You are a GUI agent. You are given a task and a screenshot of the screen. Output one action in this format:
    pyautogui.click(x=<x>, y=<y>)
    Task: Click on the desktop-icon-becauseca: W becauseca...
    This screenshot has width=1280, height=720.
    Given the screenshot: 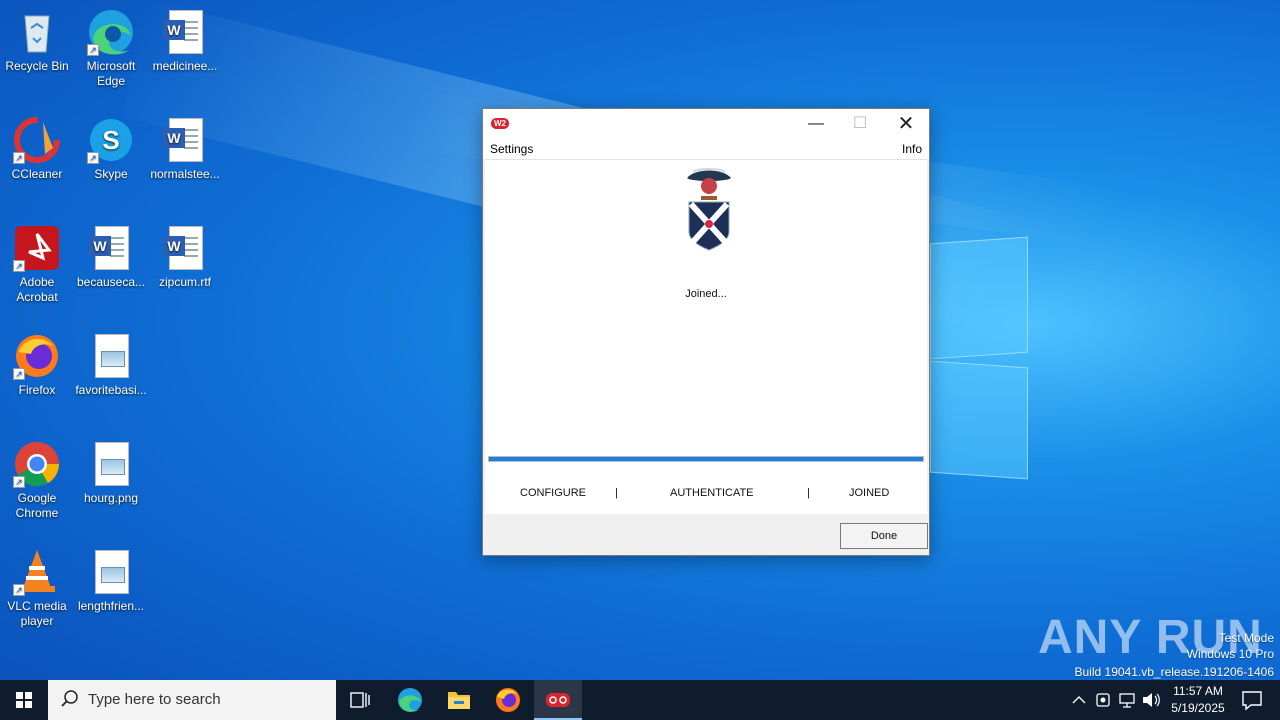 What is the action you would take?
    pyautogui.click(x=111, y=257)
    